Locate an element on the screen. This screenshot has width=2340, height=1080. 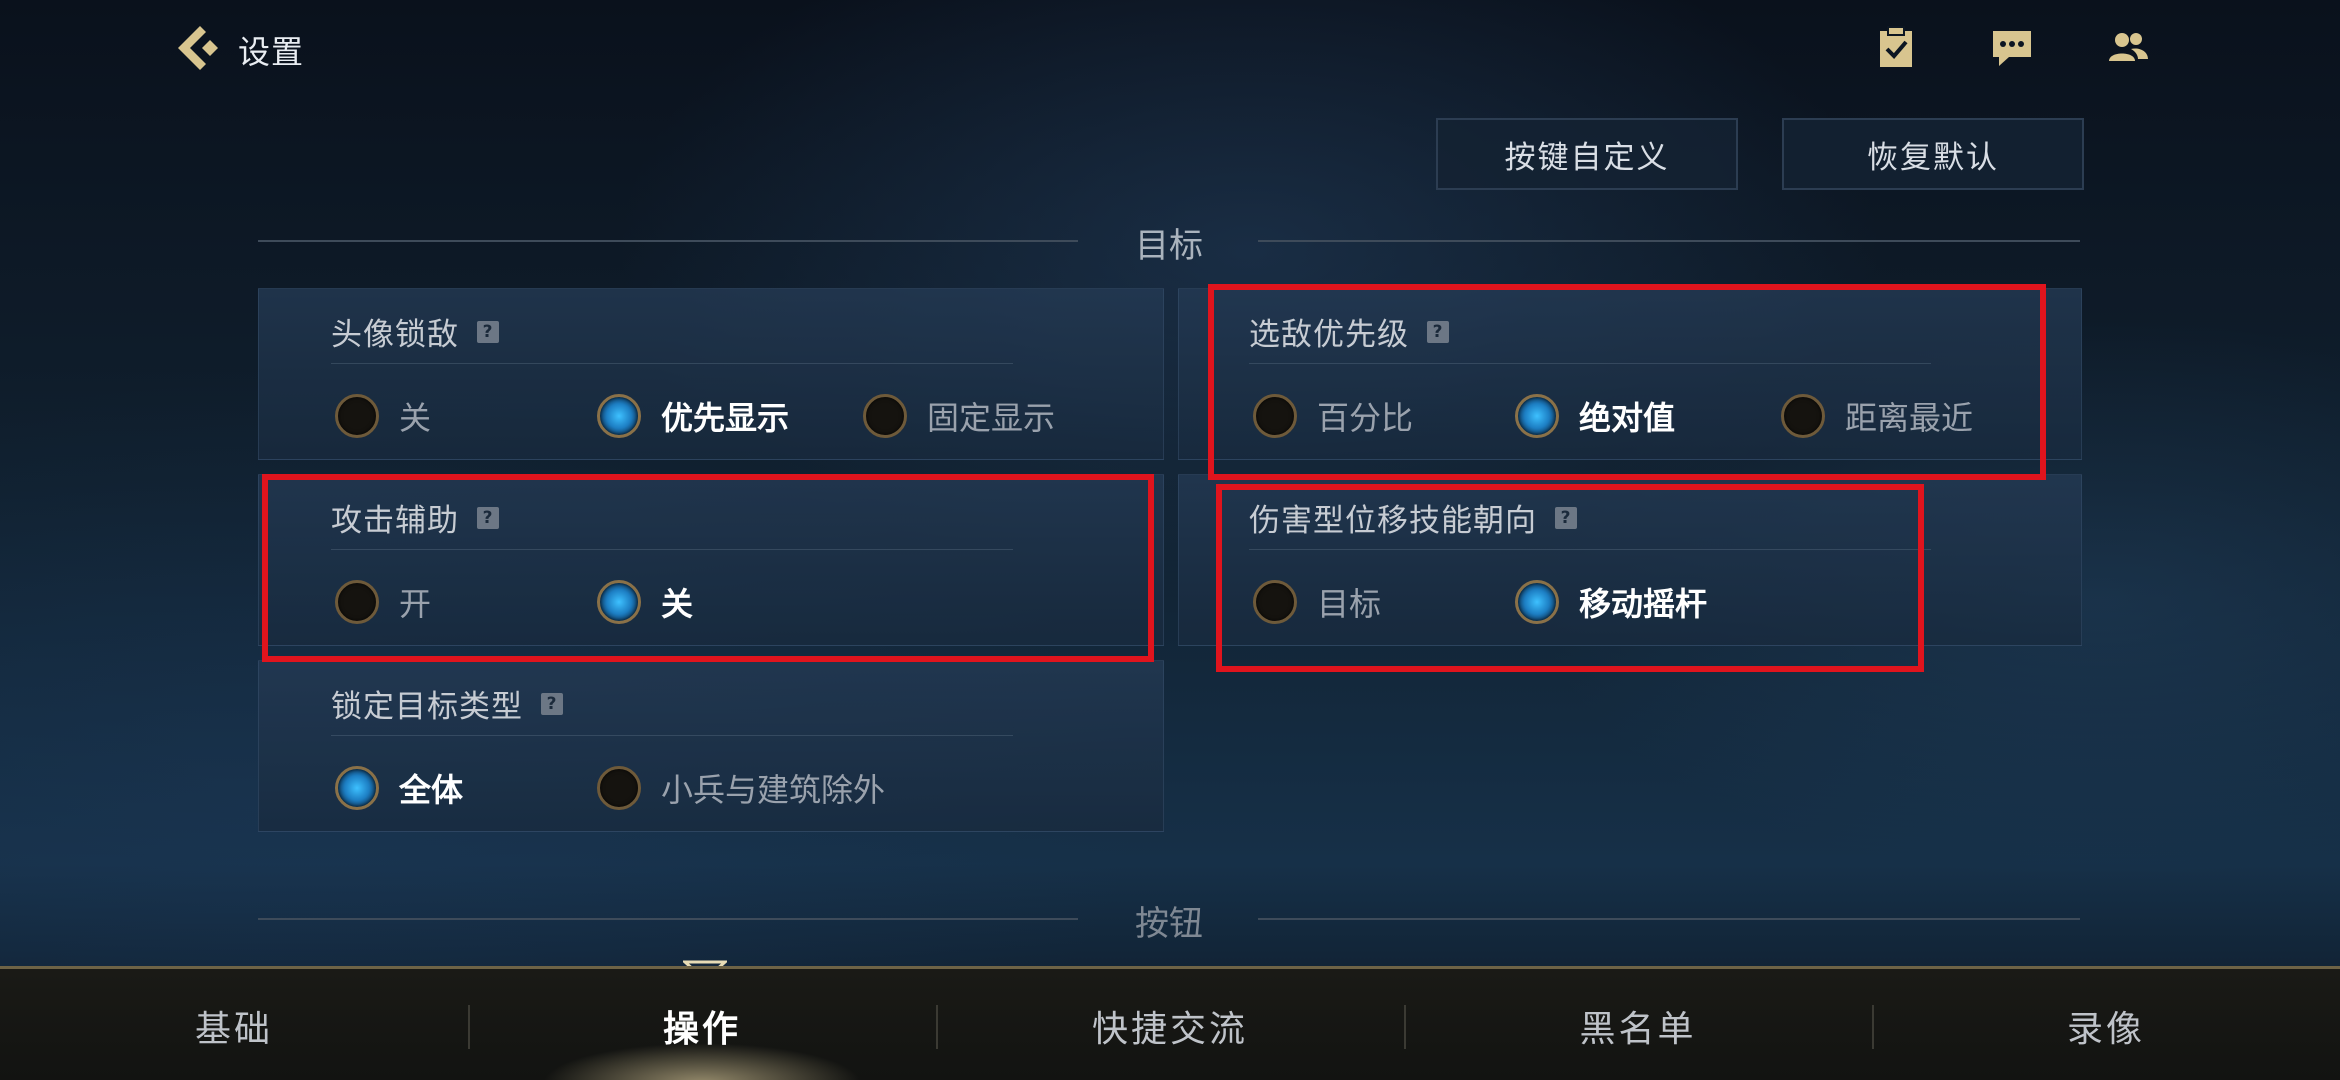
option-label: 距离最近 is located at coordinates (1909, 418).